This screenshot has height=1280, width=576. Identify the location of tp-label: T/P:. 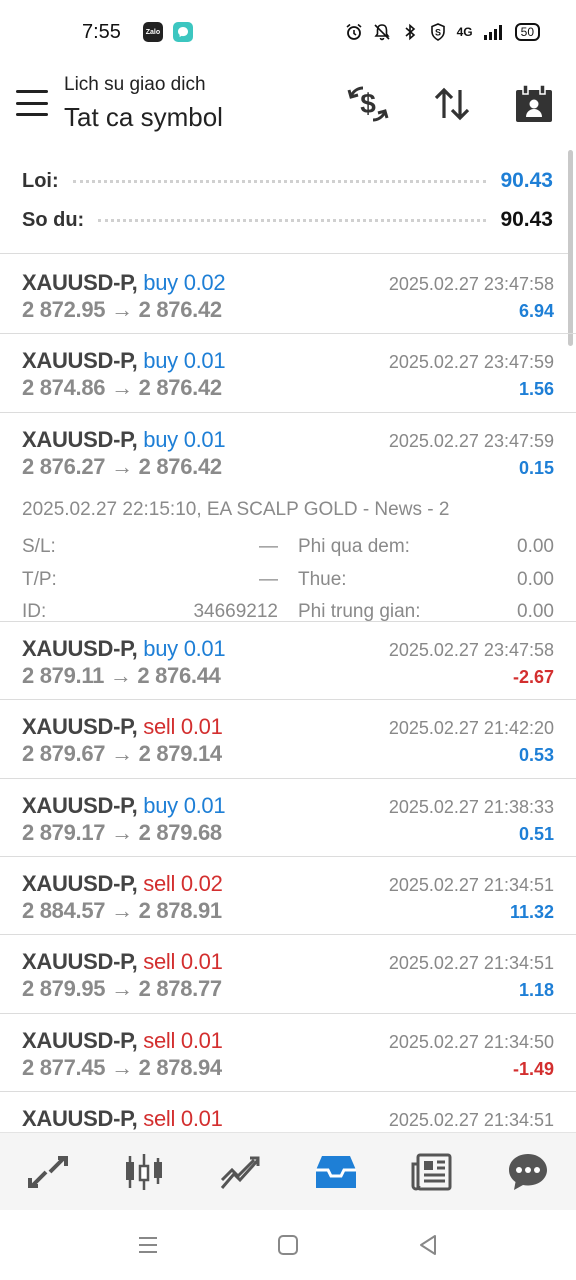
(39, 579).